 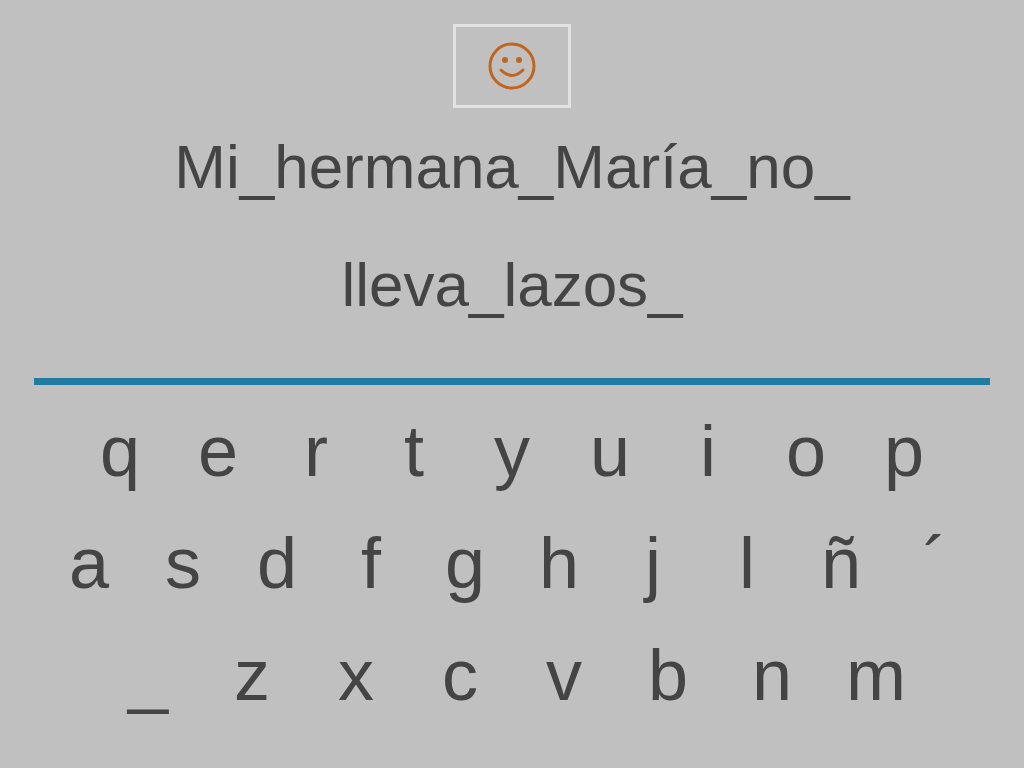 I want to click on keyboard-key: b, so click(x=668, y=675).